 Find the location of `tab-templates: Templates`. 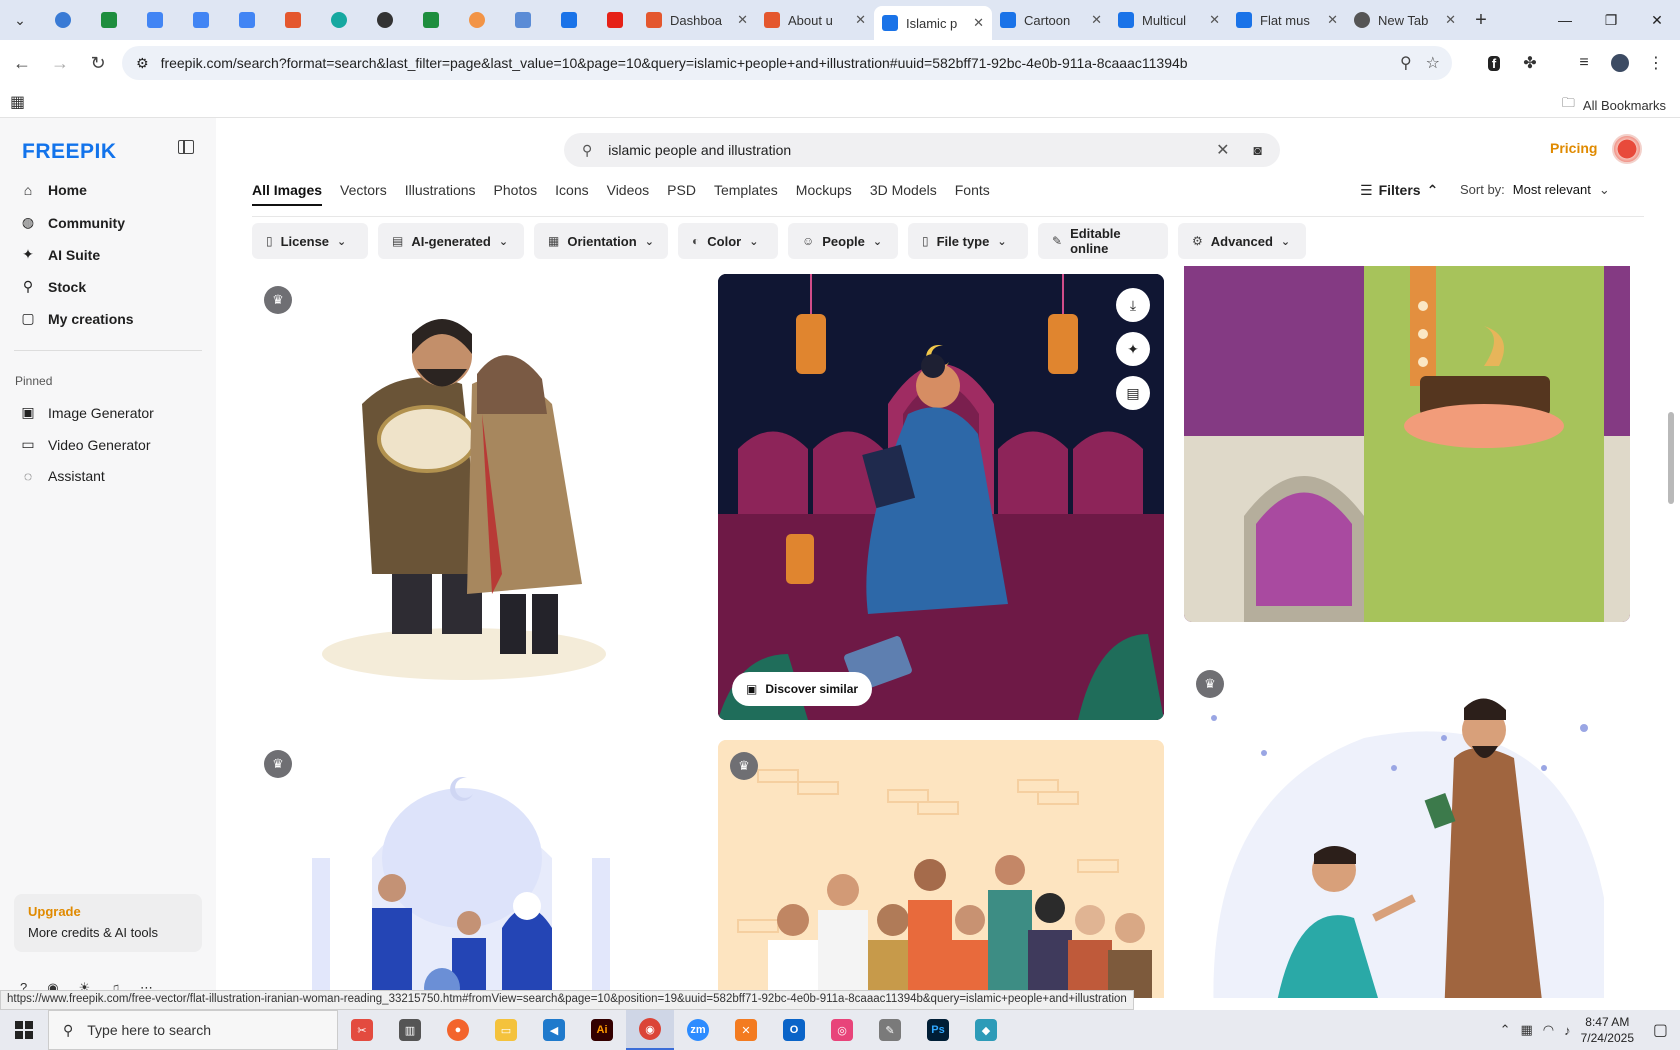

tab-templates: Templates is located at coordinates (746, 194).